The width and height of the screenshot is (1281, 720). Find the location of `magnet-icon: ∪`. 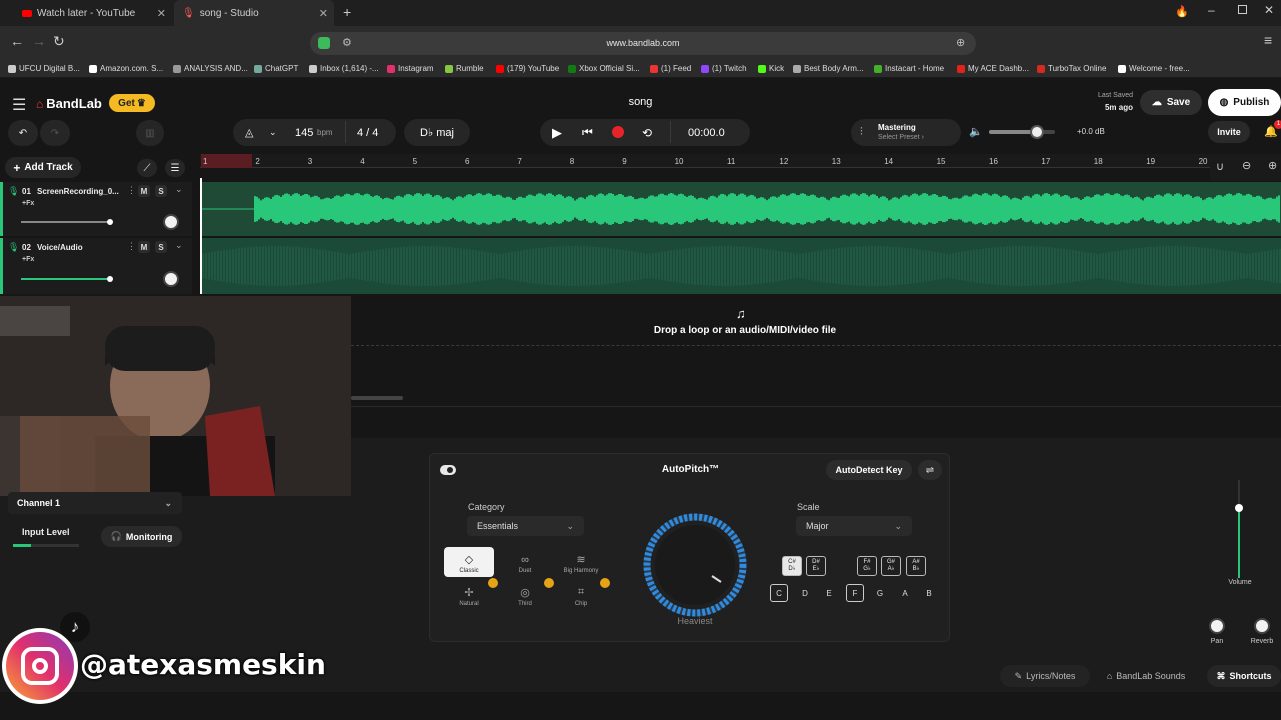

magnet-icon: ∪ is located at coordinates (1220, 166).